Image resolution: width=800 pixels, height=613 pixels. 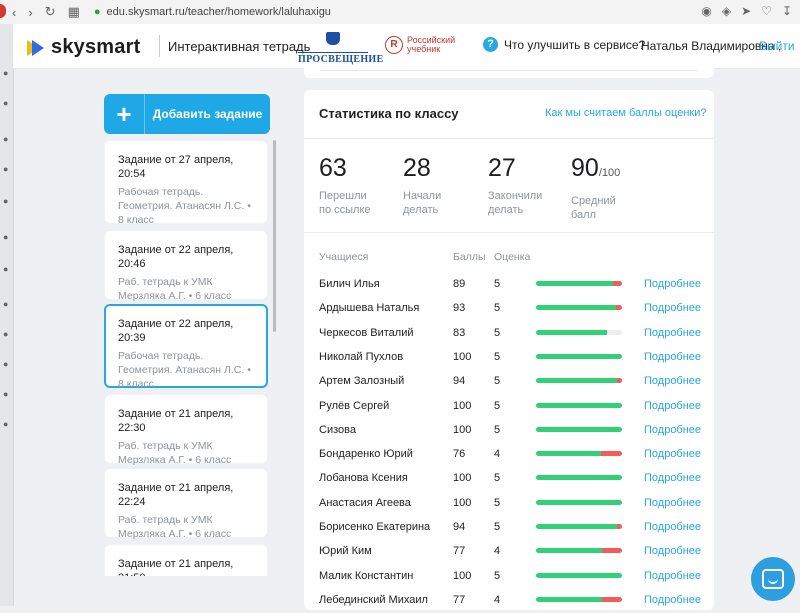 I want to click on student-name: Борисенко Екатерина, so click(x=375, y=527).